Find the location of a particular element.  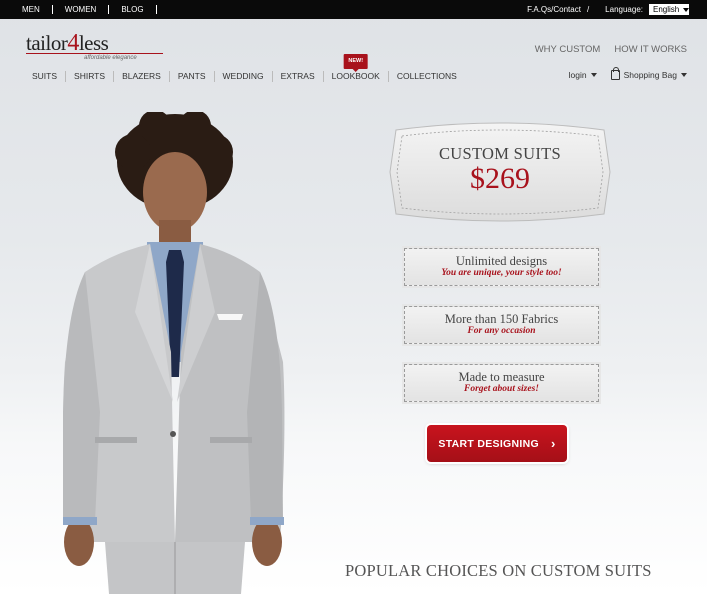

feature-subtext: You are unique, your style too! is located at coordinates (501, 273).